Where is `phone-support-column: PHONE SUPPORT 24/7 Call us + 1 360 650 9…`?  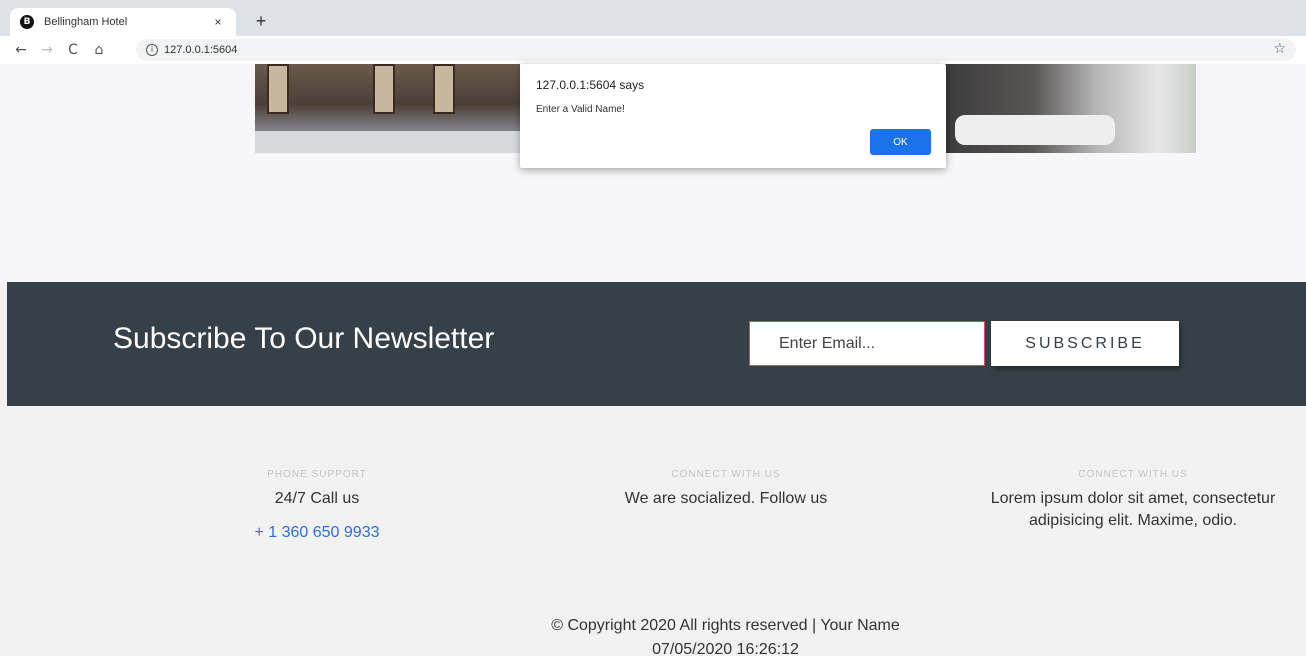 phone-support-column: PHONE SUPPORT 24/7 Call us + 1 360 650 9… is located at coordinates (317, 505).